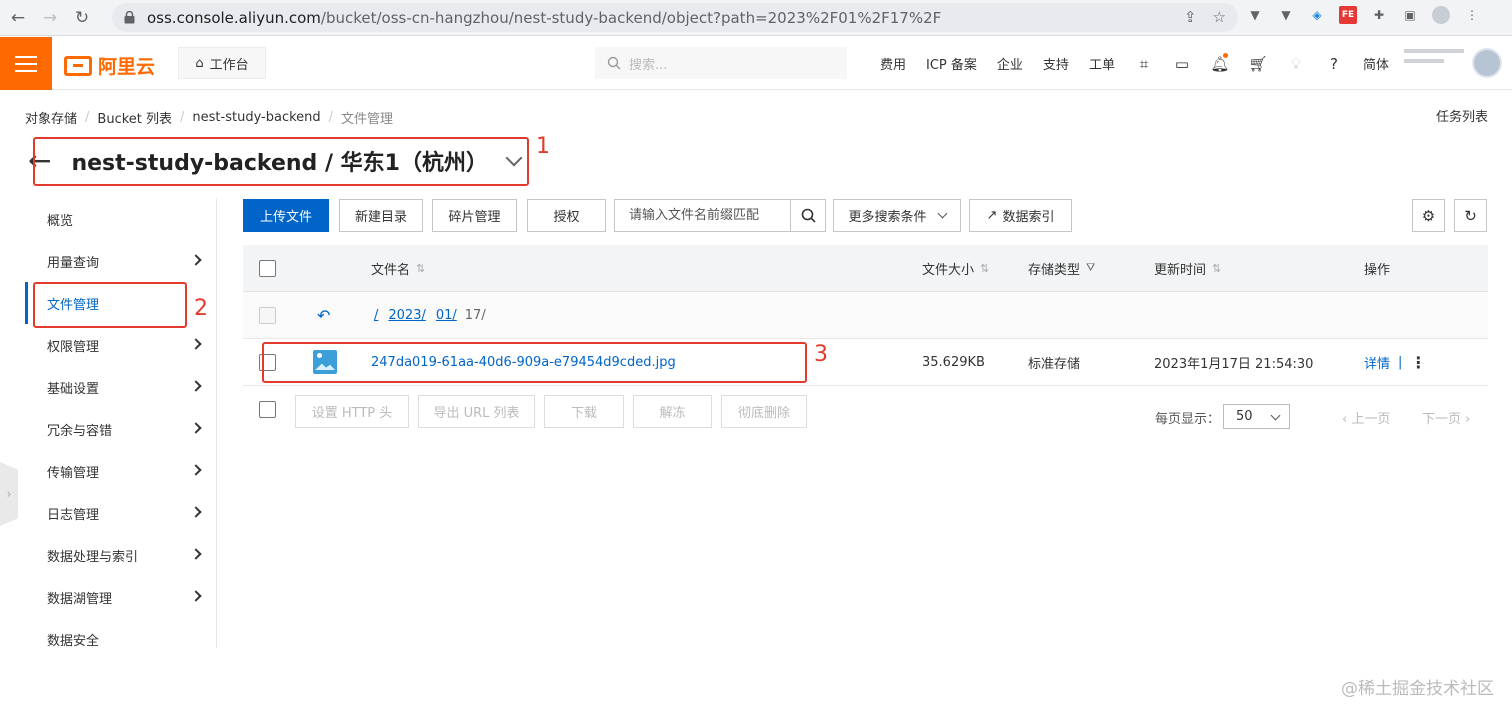 The width and height of the screenshot is (1512, 716). Describe the element at coordinates (1054, 364) in the screenshot. I see `storage-type: 标准存储` at that location.